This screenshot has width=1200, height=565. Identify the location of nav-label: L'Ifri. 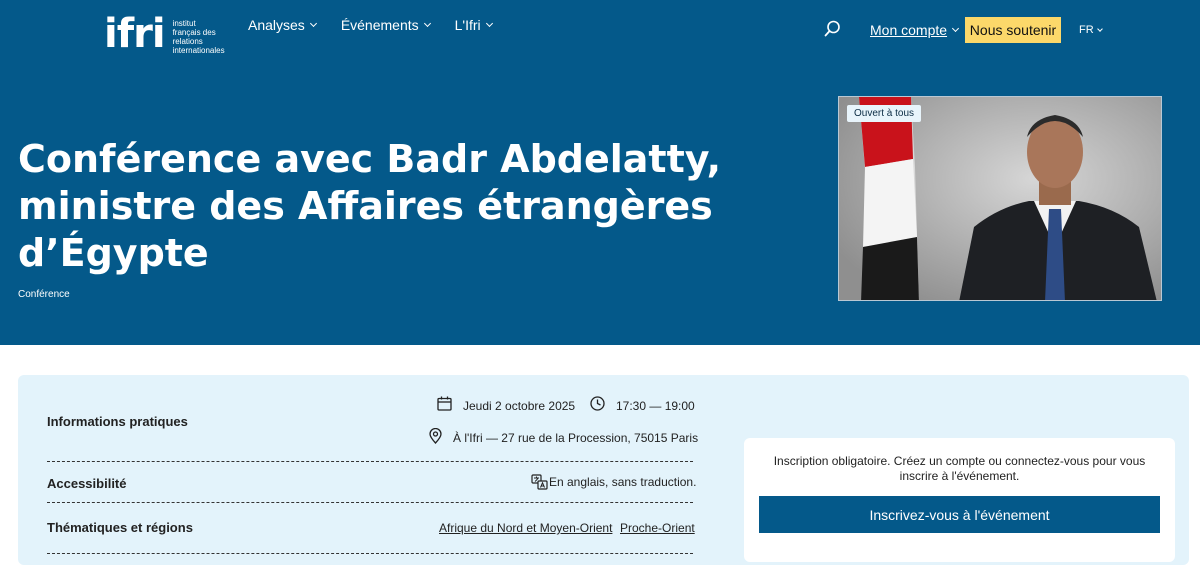
(467, 25).